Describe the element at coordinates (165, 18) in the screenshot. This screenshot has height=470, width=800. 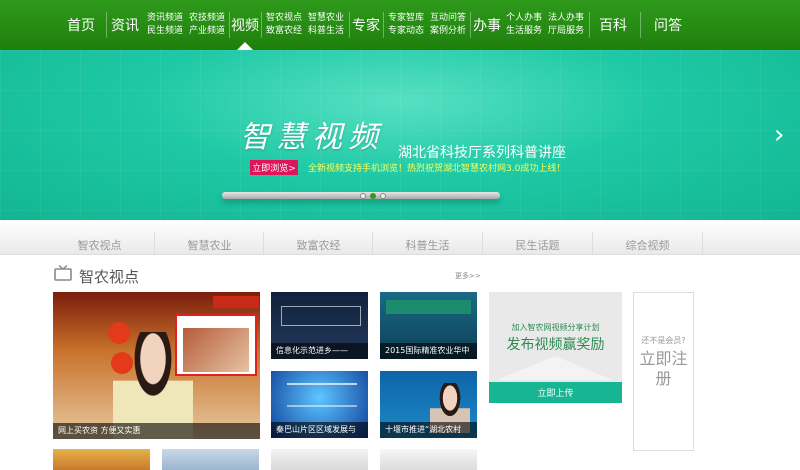
I see `nav-news-channel: 资讯频道` at that location.